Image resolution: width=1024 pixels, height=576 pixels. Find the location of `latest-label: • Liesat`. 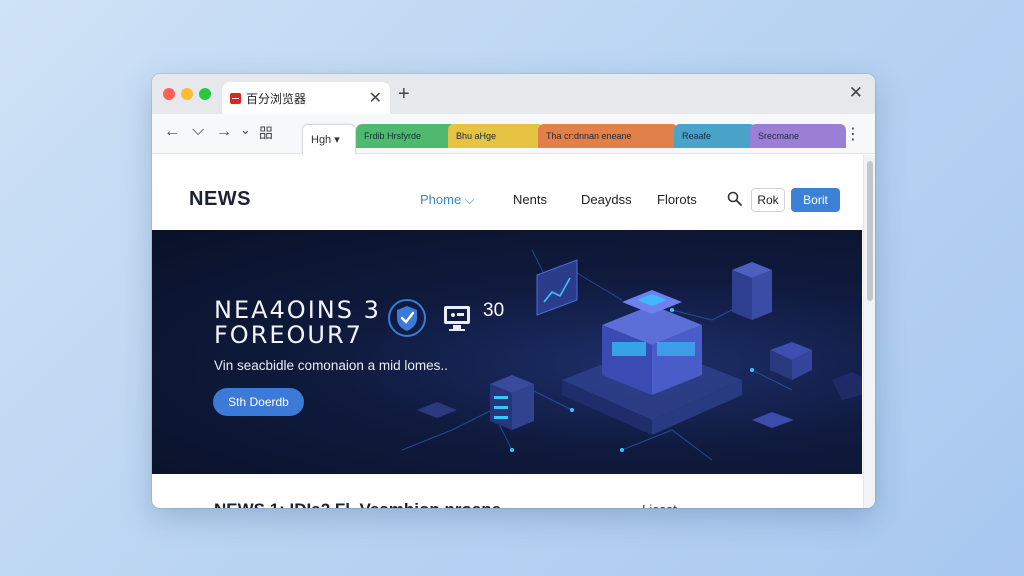

latest-label: • Liesat is located at coordinates (655, 504).